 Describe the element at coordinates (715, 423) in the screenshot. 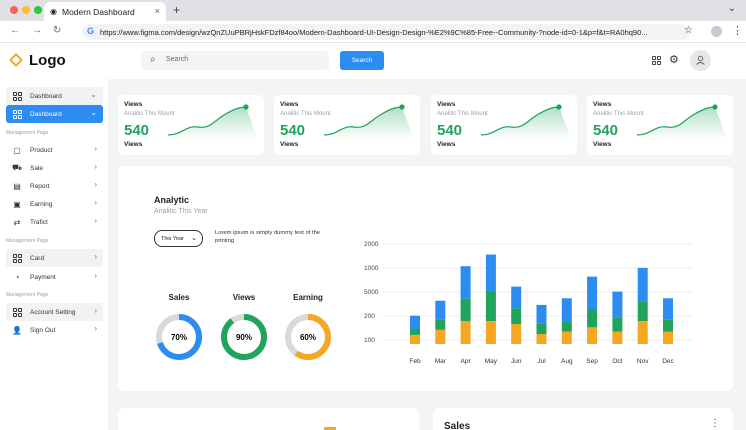

I see `more-options-icon: ⋮` at that location.